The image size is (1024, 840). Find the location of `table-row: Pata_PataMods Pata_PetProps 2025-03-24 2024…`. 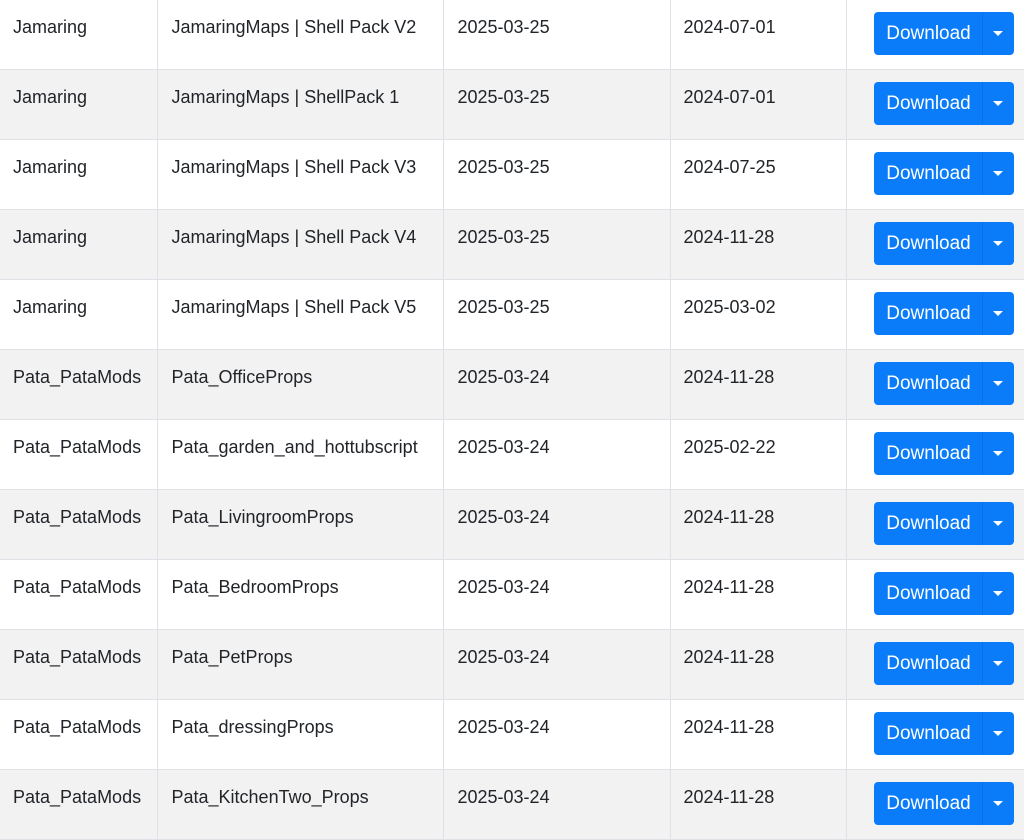

table-row: Pata_PataMods Pata_PetProps 2025-03-24 2024… is located at coordinates (512, 664).